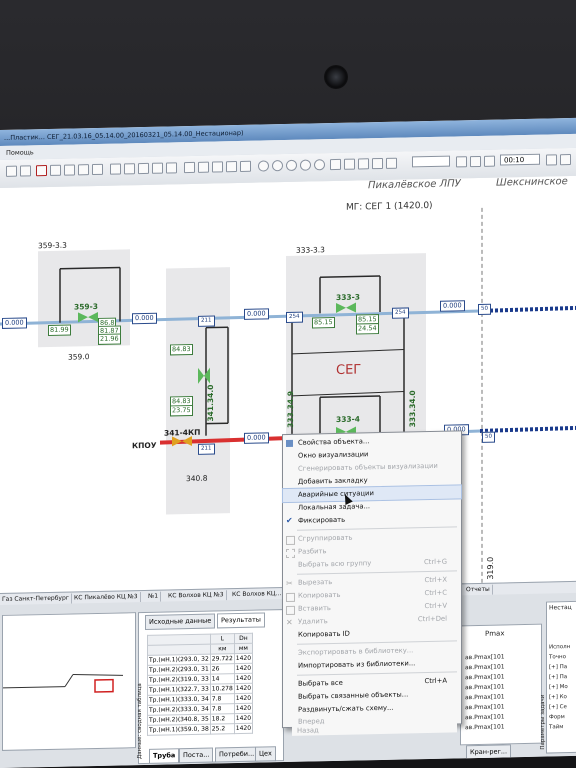 The height and width of the screenshot is (768, 576). Describe the element at coordinates (222, 669) in the screenshot. I see `cell: 26` at that location.